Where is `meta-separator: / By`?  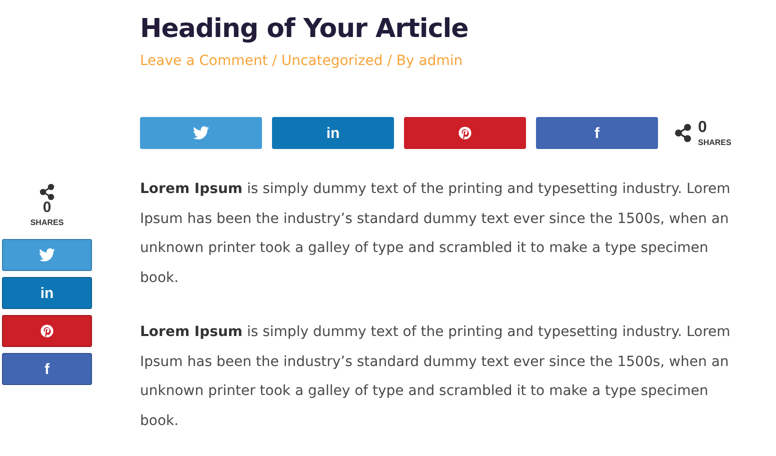
meta-separator: / By is located at coordinates (401, 61).